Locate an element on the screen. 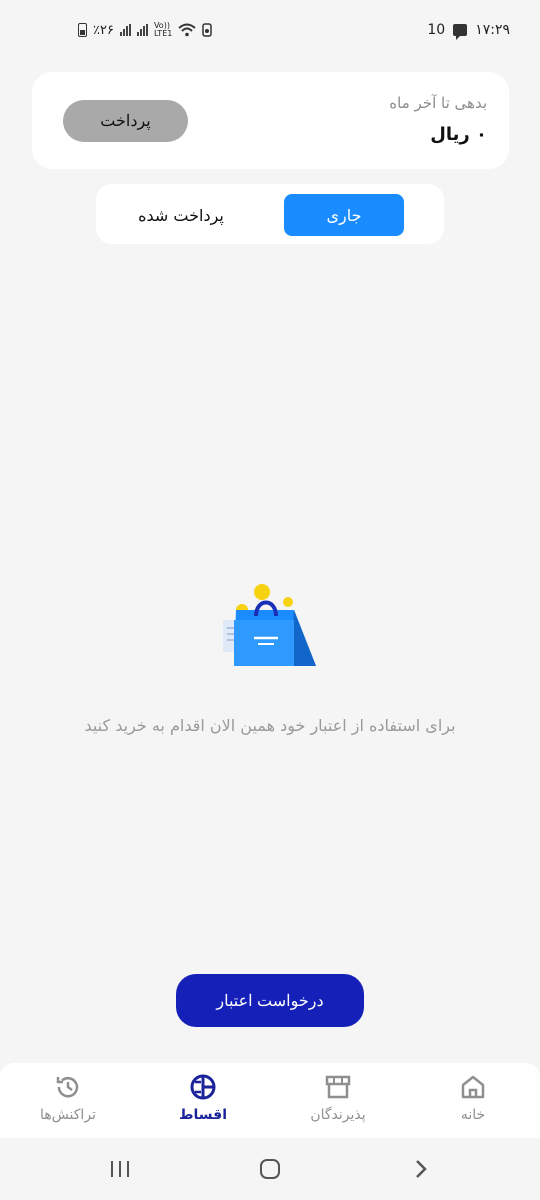 This screenshot has width=540, height=1200. chevron-right-icon is located at coordinates (421, 1169).